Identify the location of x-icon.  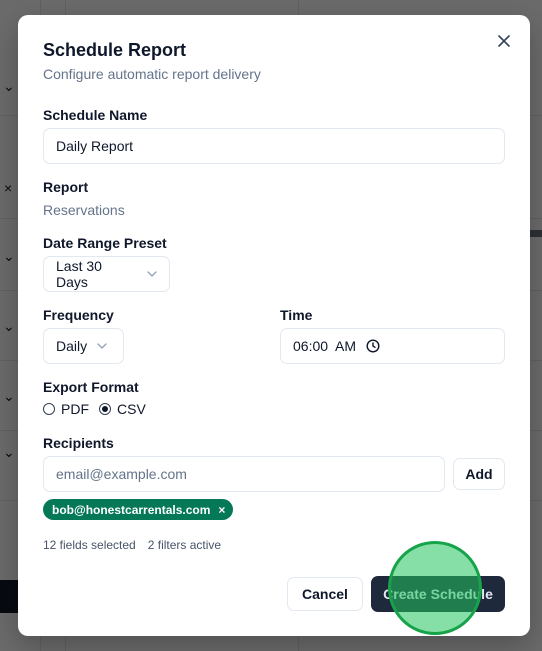
(504, 41).